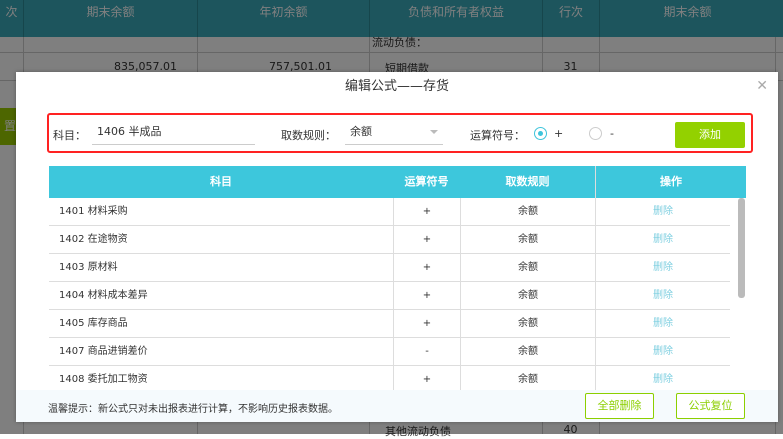  I want to click on warning-tip: 温馨提示：新公式只对未出报表进行计算，不影响历史报表数据。, so click(193, 409).